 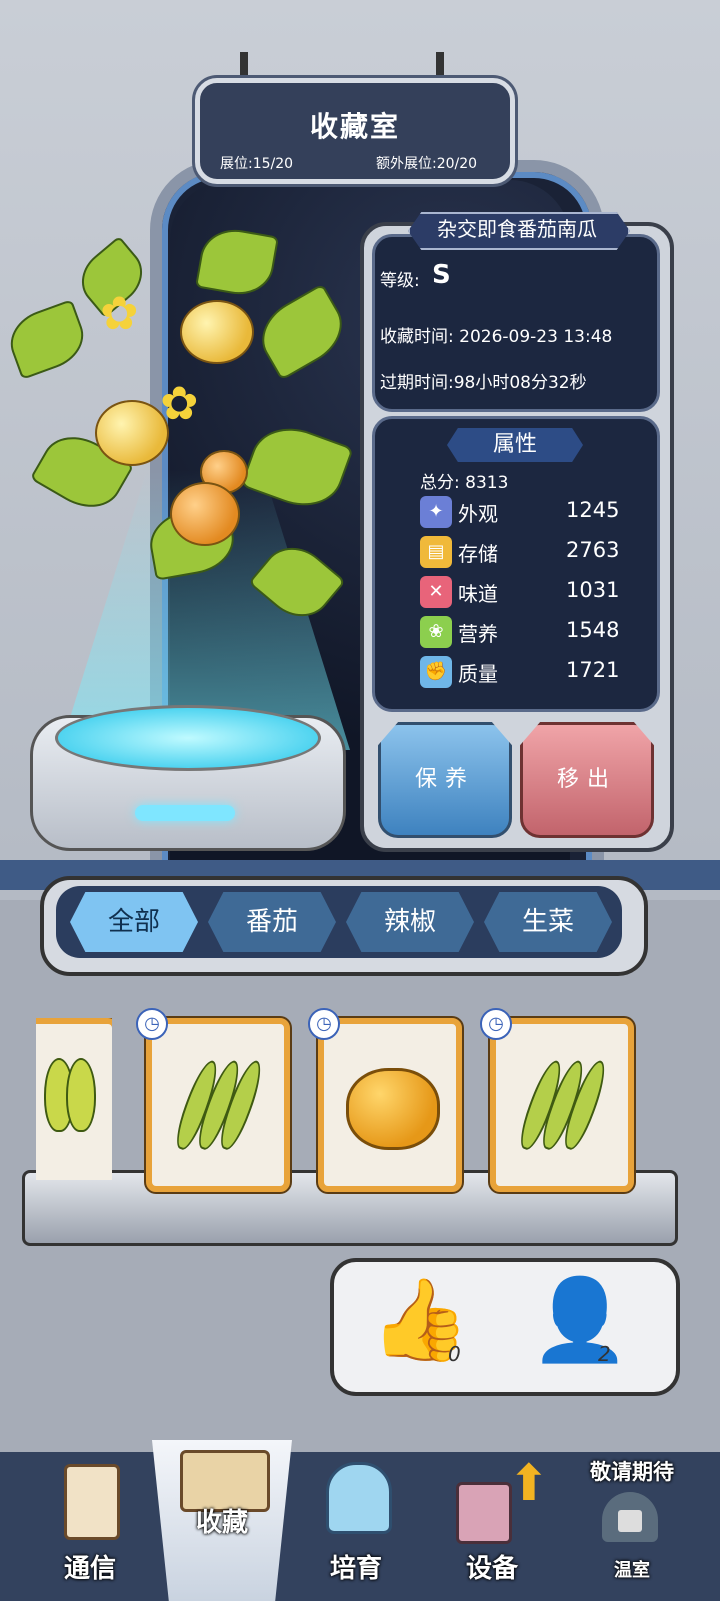 What do you see at coordinates (436, 552) in the screenshot?
I see `storage-icon: ▤` at bounding box center [436, 552].